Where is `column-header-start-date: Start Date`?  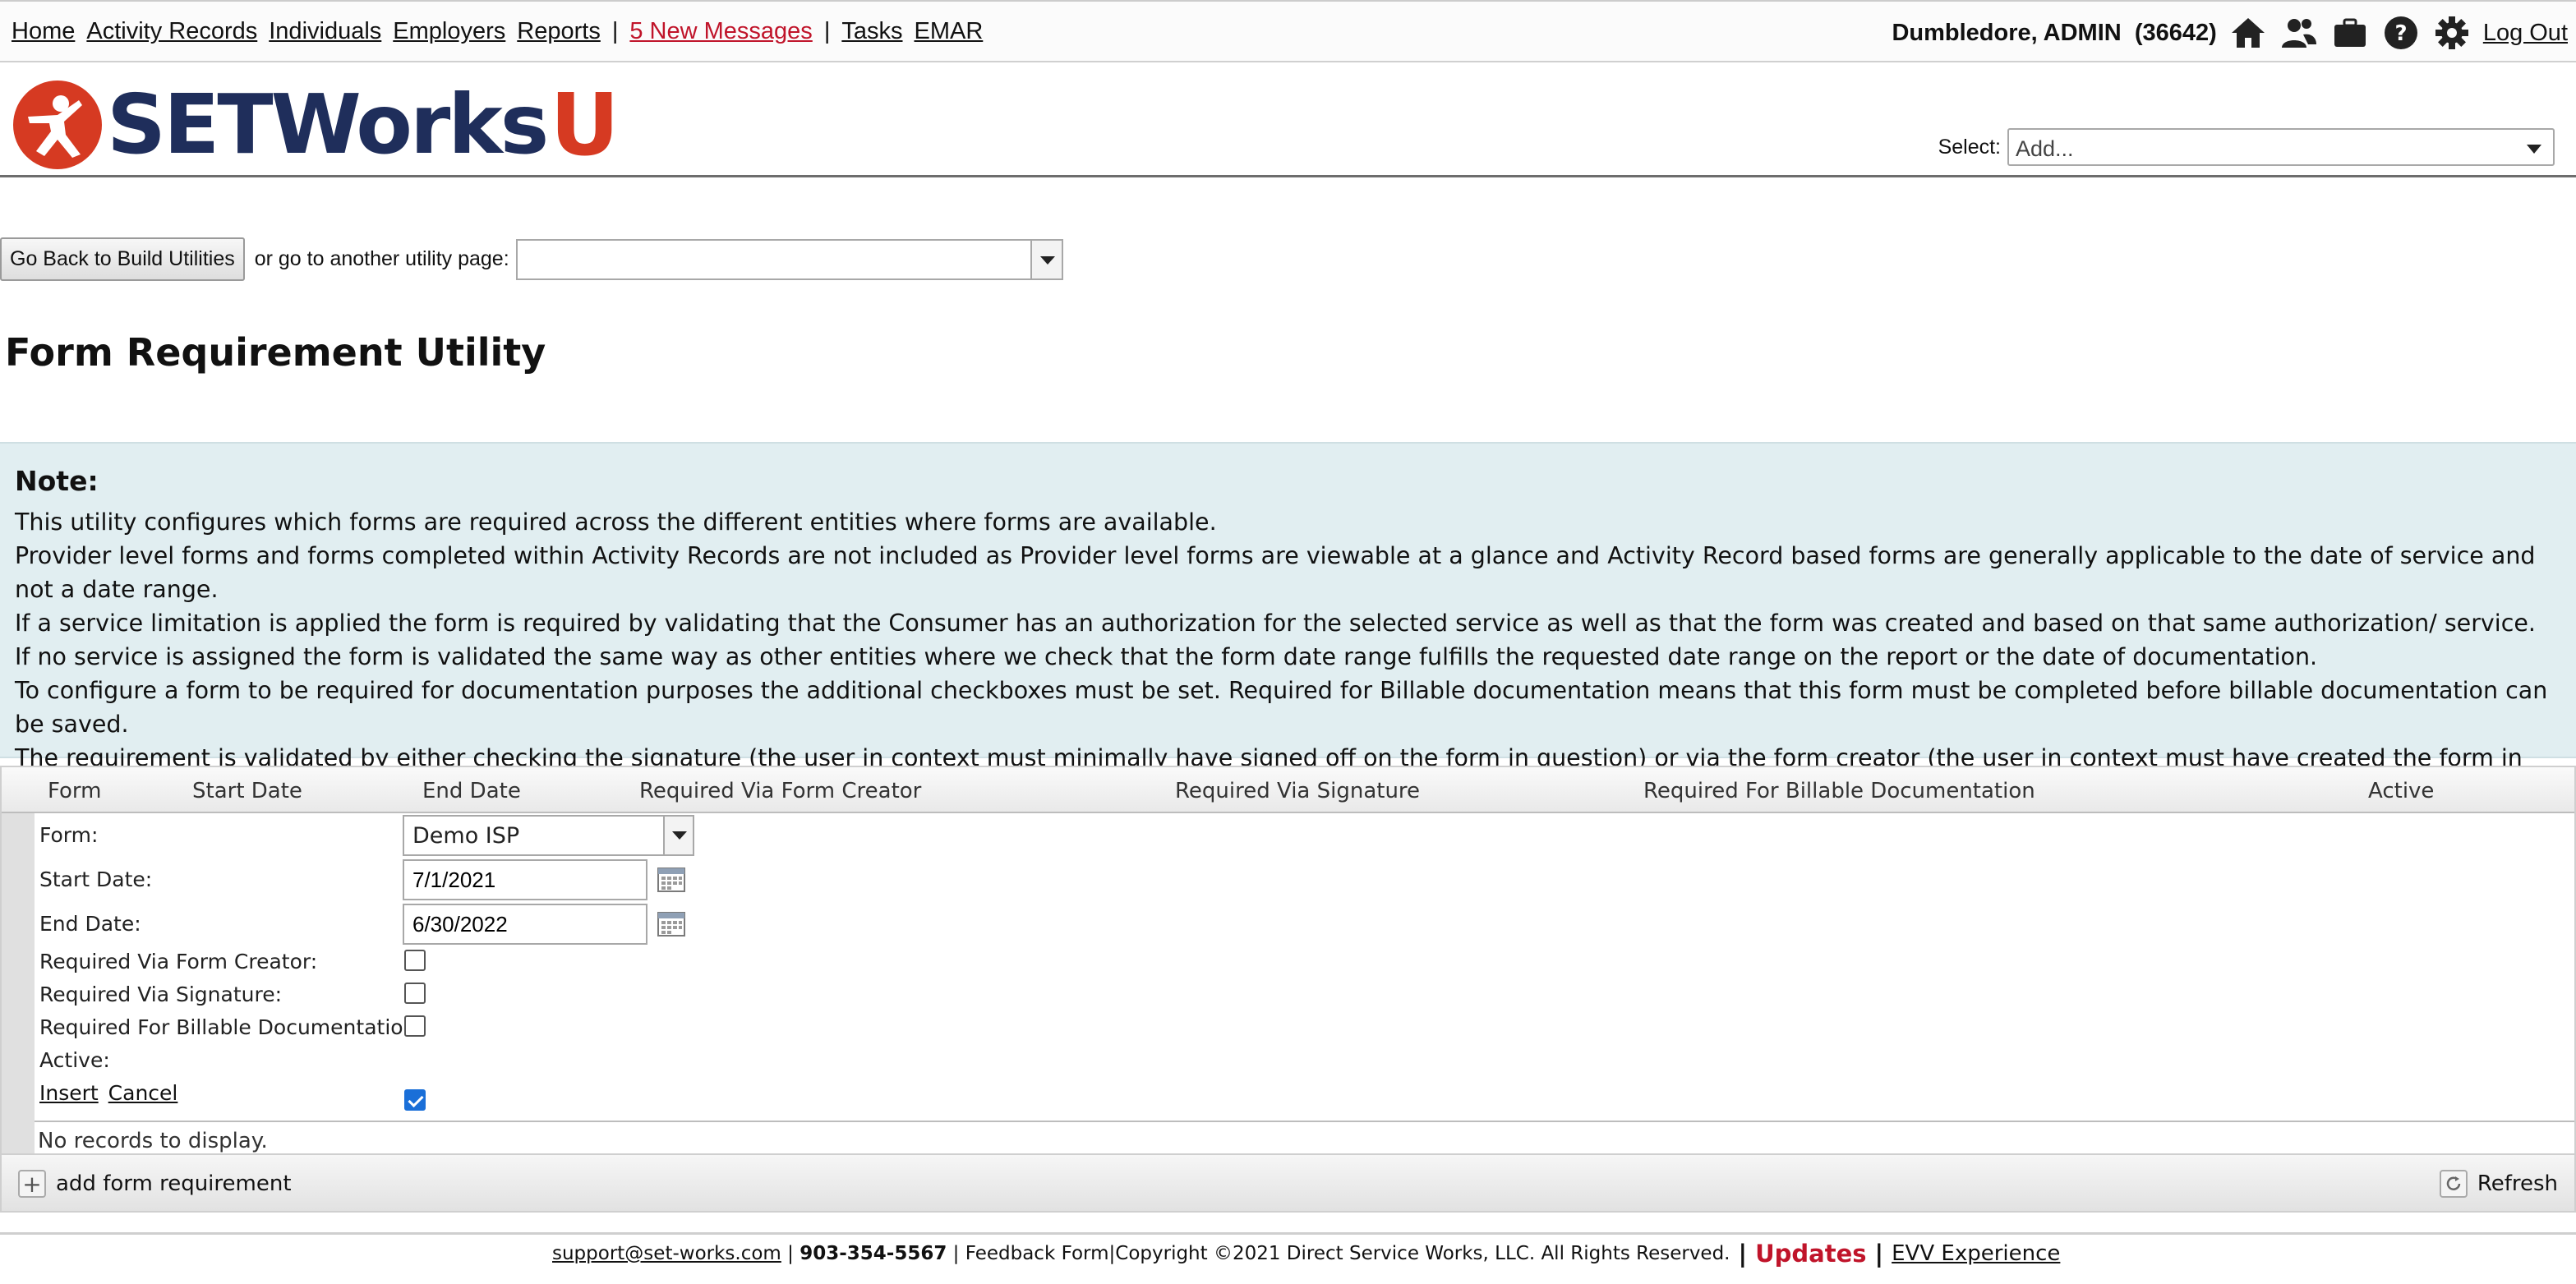
column-header-start-date: Start Date is located at coordinates (247, 791).